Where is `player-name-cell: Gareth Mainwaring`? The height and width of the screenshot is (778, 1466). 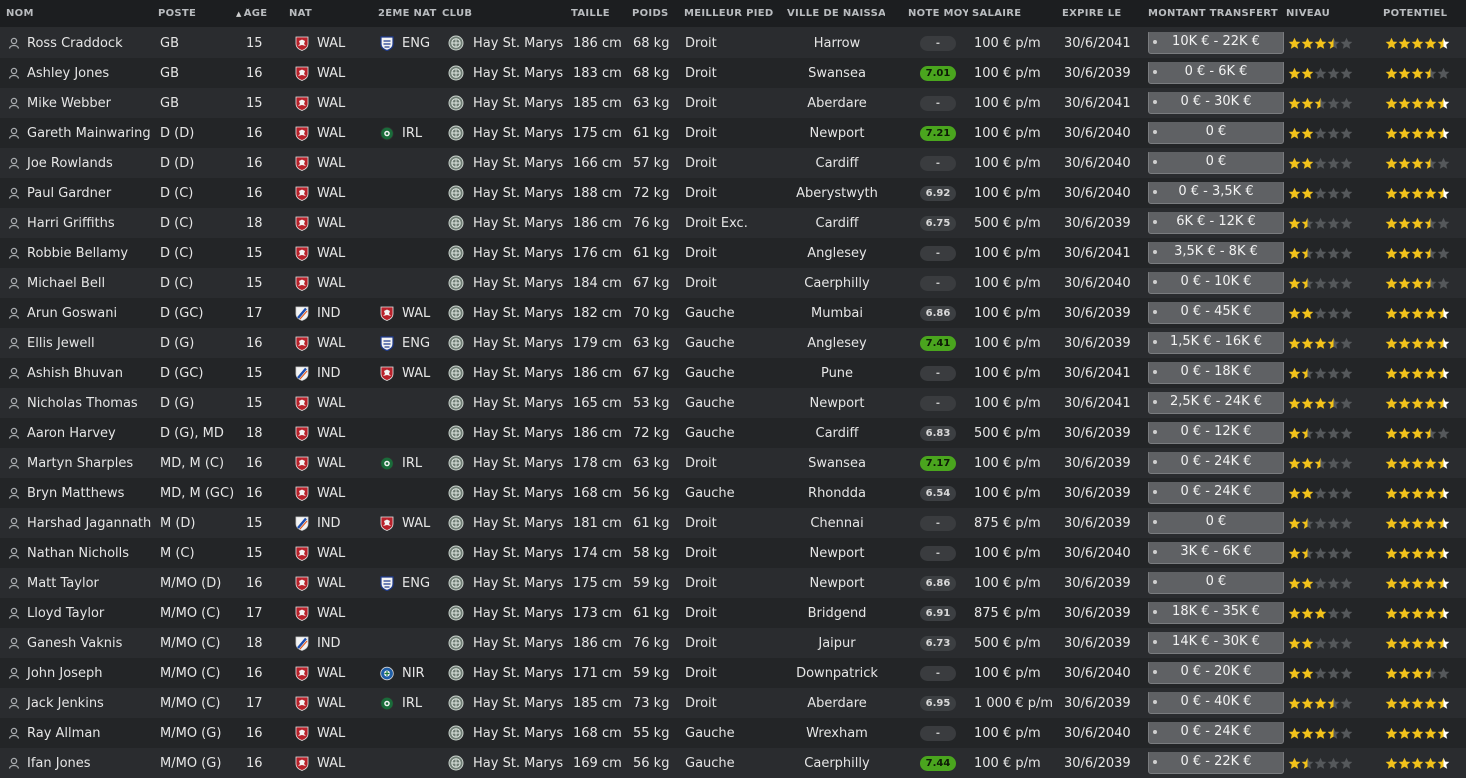 player-name-cell: Gareth Mainwaring is located at coordinates (82, 133).